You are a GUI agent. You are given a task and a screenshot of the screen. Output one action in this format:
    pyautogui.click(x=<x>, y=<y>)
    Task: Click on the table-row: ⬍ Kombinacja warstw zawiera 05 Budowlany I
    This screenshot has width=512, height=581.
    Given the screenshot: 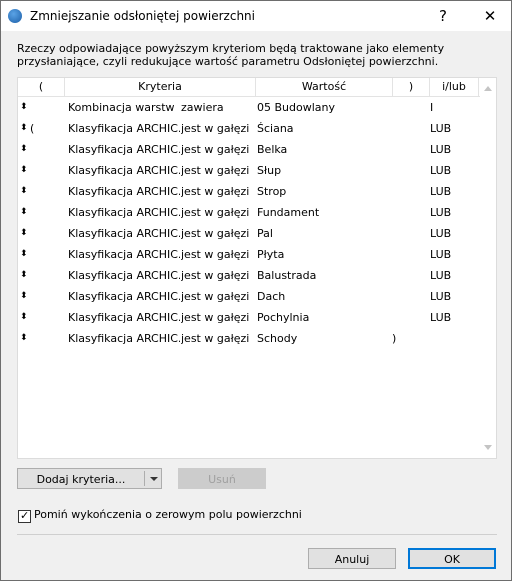 What is the action you would take?
    pyautogui.click(x=249, y=107)
    